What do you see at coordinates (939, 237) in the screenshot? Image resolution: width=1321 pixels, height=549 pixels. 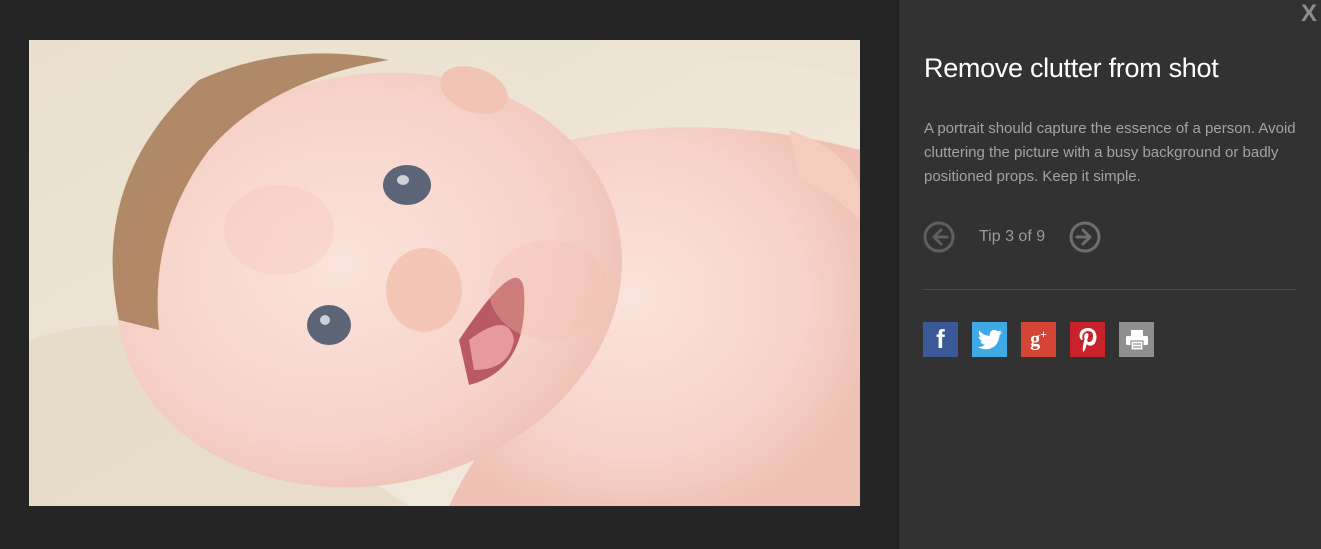 I see `arrow-left-circle-icon` at bounding box center [939, 237].